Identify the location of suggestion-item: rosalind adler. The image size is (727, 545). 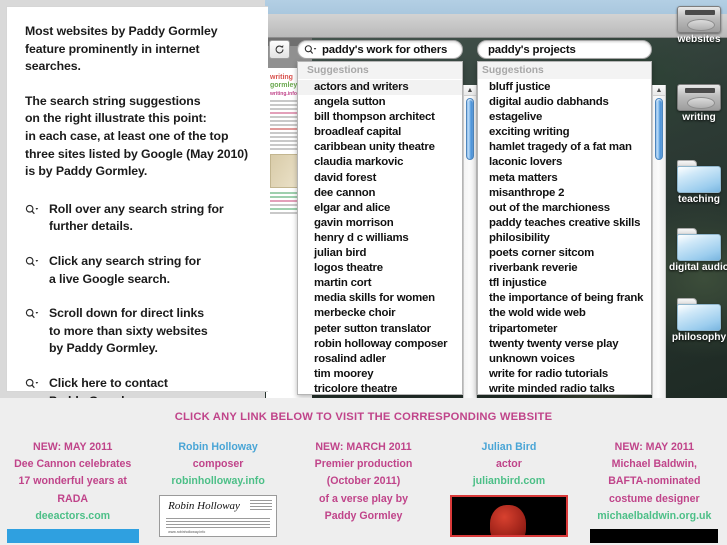
(380, 359).